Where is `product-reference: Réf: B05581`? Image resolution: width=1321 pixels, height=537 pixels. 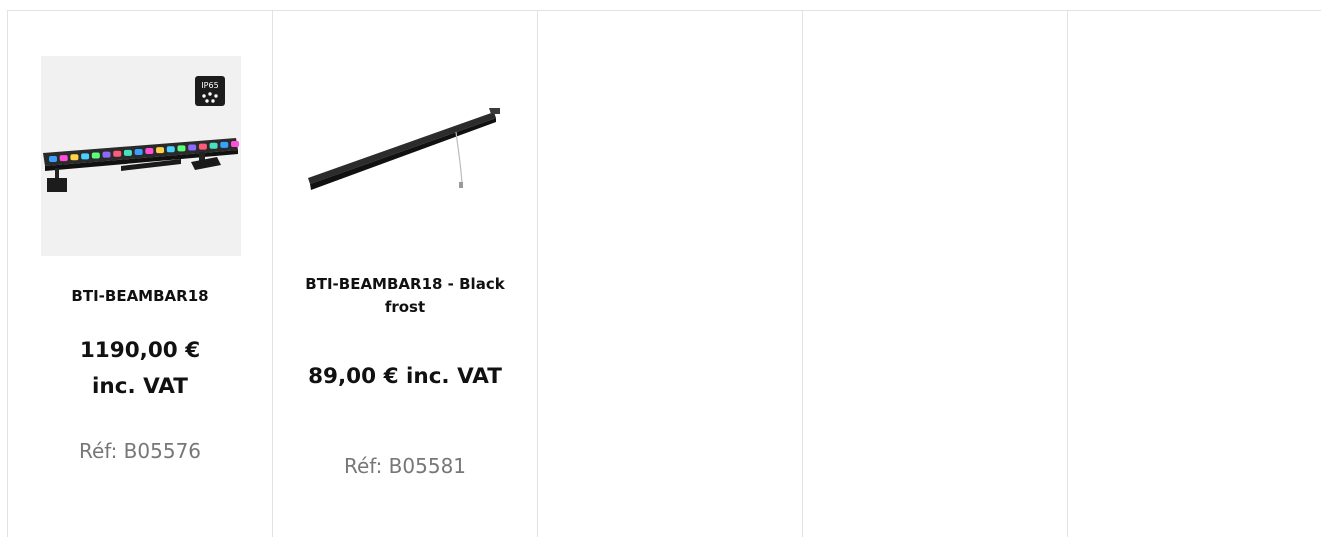 product-reference: Réf: B05581 is located at coordinates (405, 466).